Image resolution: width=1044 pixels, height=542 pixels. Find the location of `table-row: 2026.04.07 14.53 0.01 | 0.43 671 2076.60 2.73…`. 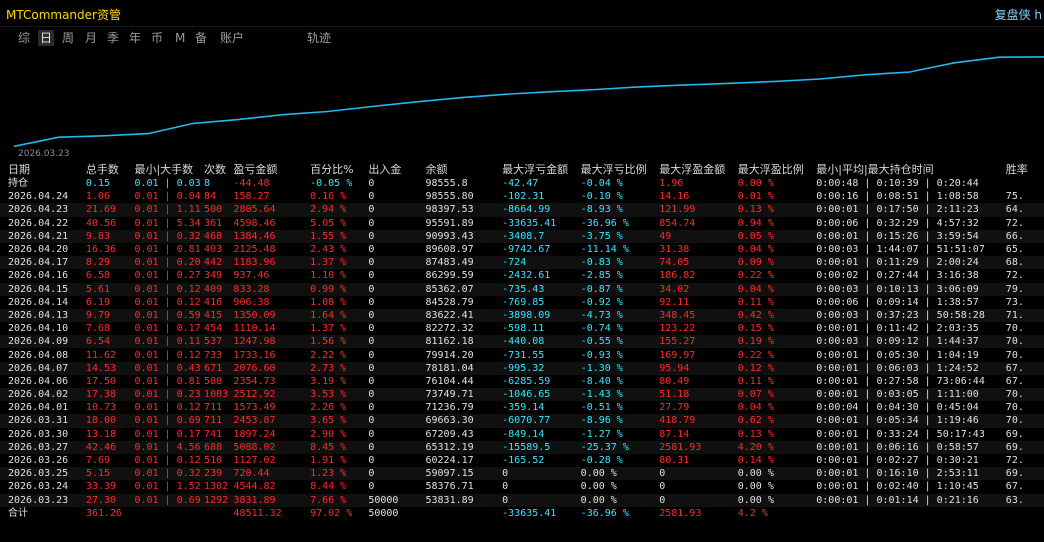

table-row: 2026.04.07 14.53 0.01 | 0.43 671 2076.60 2.73… is located at coordinates (522, 368).